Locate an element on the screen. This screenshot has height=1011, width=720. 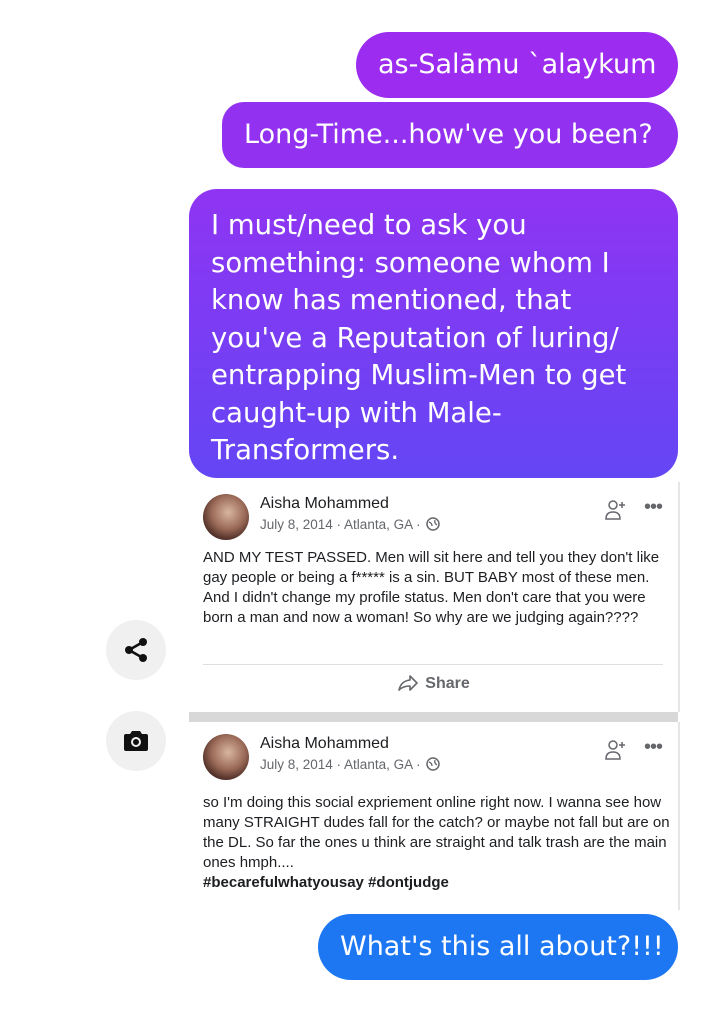
message-bubble-long-time: Long-Time...how've you been? is located at coordinates (450, 135).